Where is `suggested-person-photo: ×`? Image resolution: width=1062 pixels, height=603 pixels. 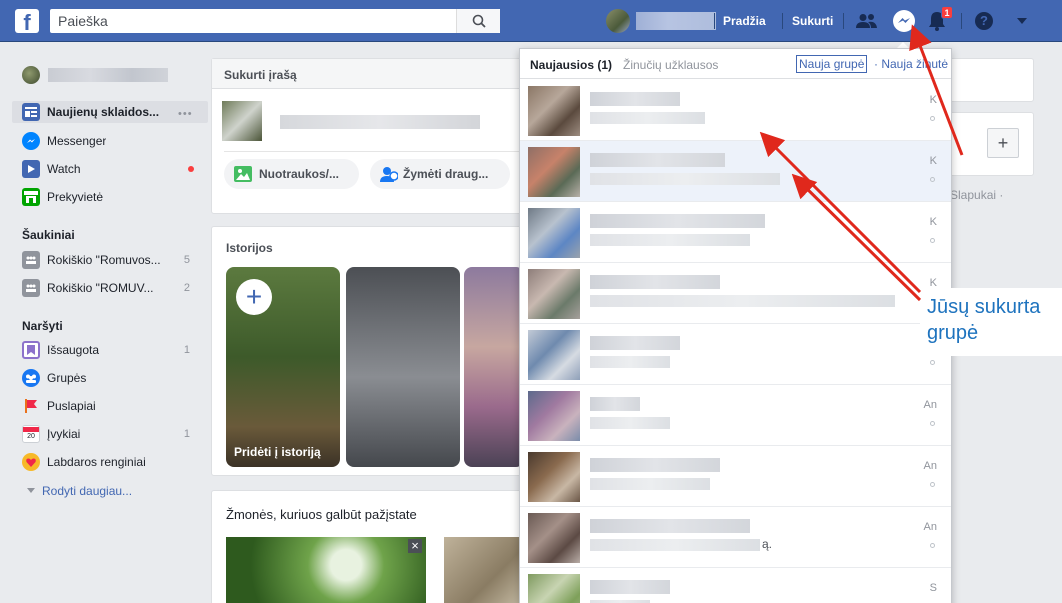 suggested-person-photo: × is located at coordinates (326, 570).